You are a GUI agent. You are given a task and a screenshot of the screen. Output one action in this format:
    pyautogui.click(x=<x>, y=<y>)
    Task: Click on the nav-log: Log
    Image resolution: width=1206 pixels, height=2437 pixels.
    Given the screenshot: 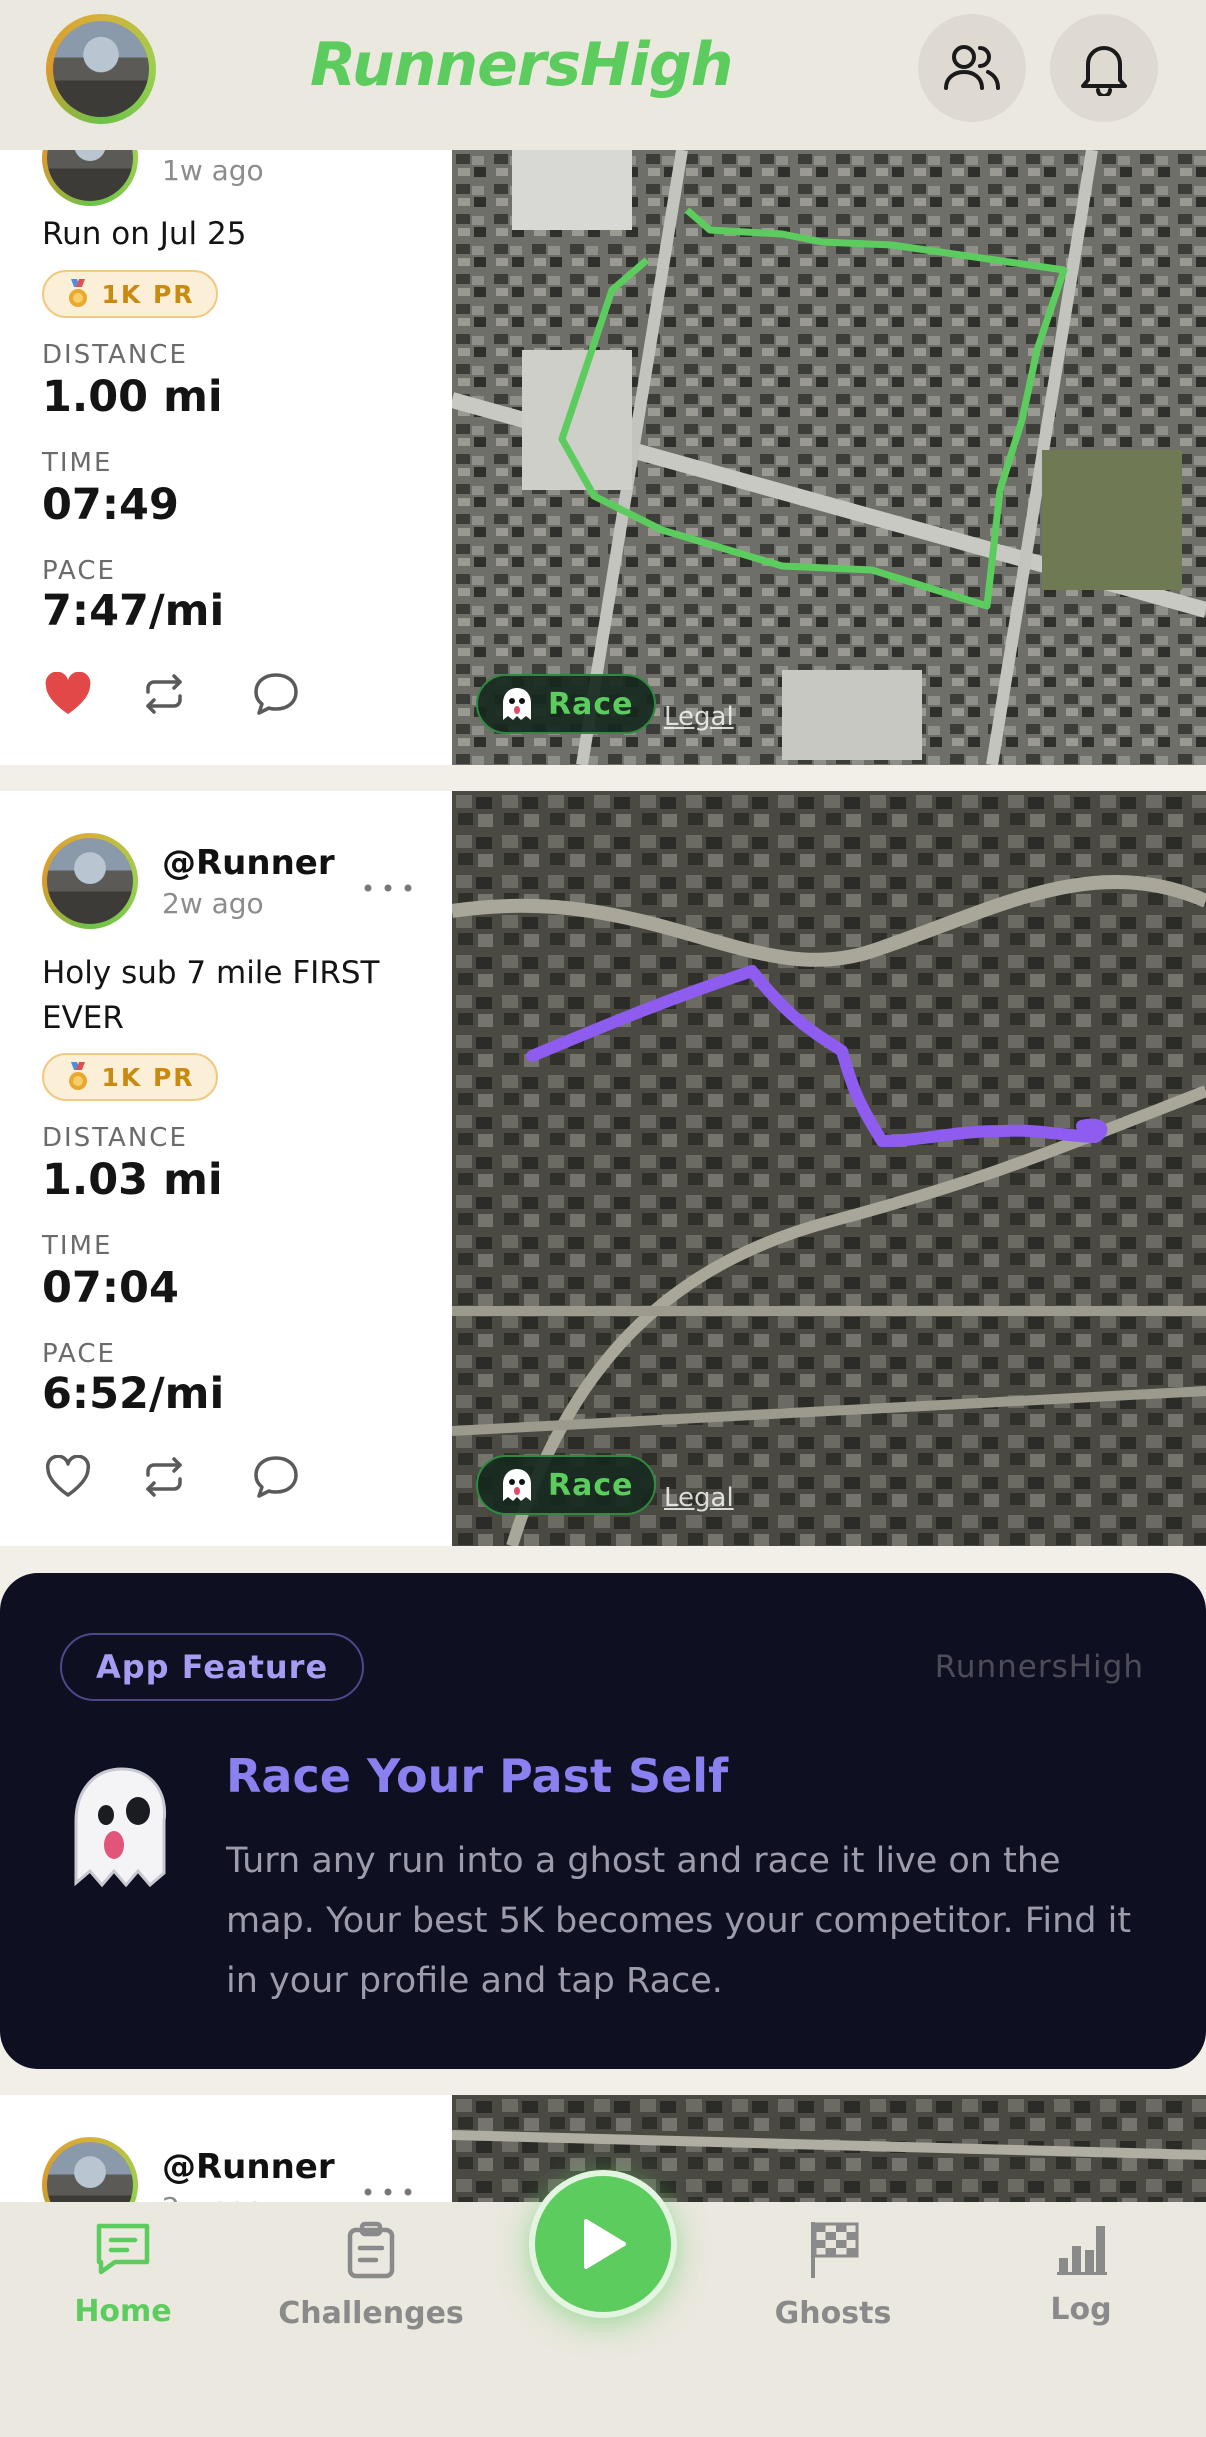 What is the action you would take?
    pyautogui.click(x=1081, y=2290)
    